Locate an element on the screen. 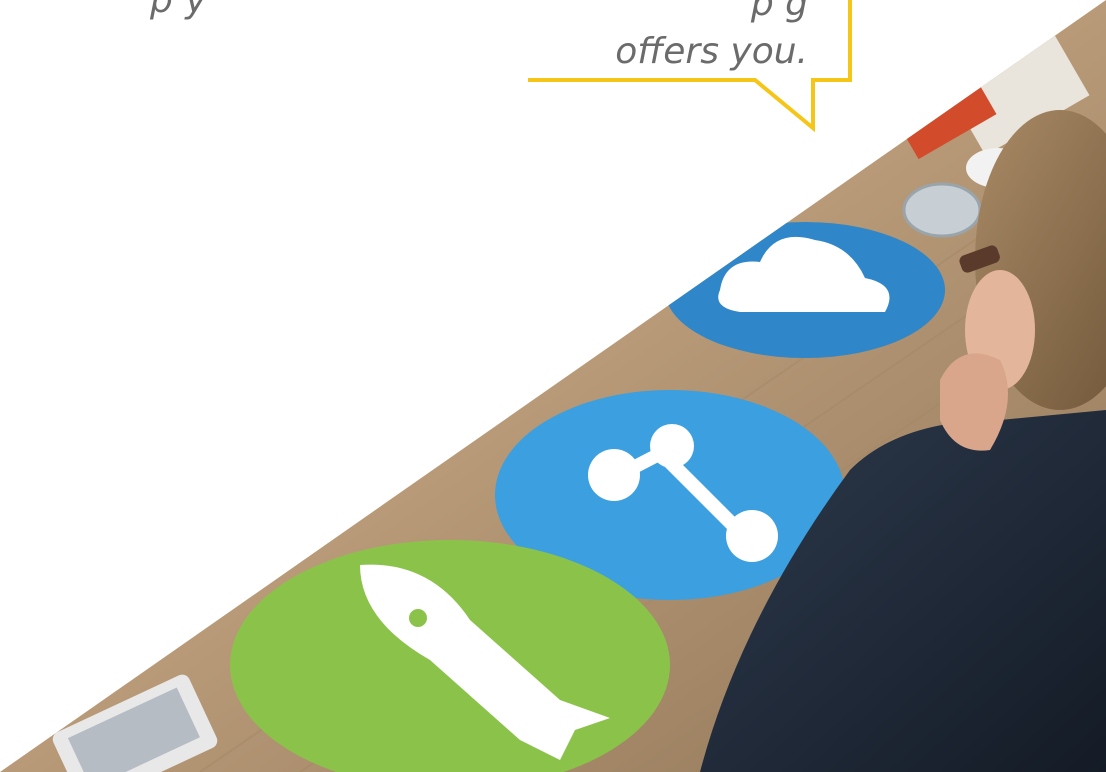 The image size is (1106, 772). clip-holder is located at coordinates (942, 210).